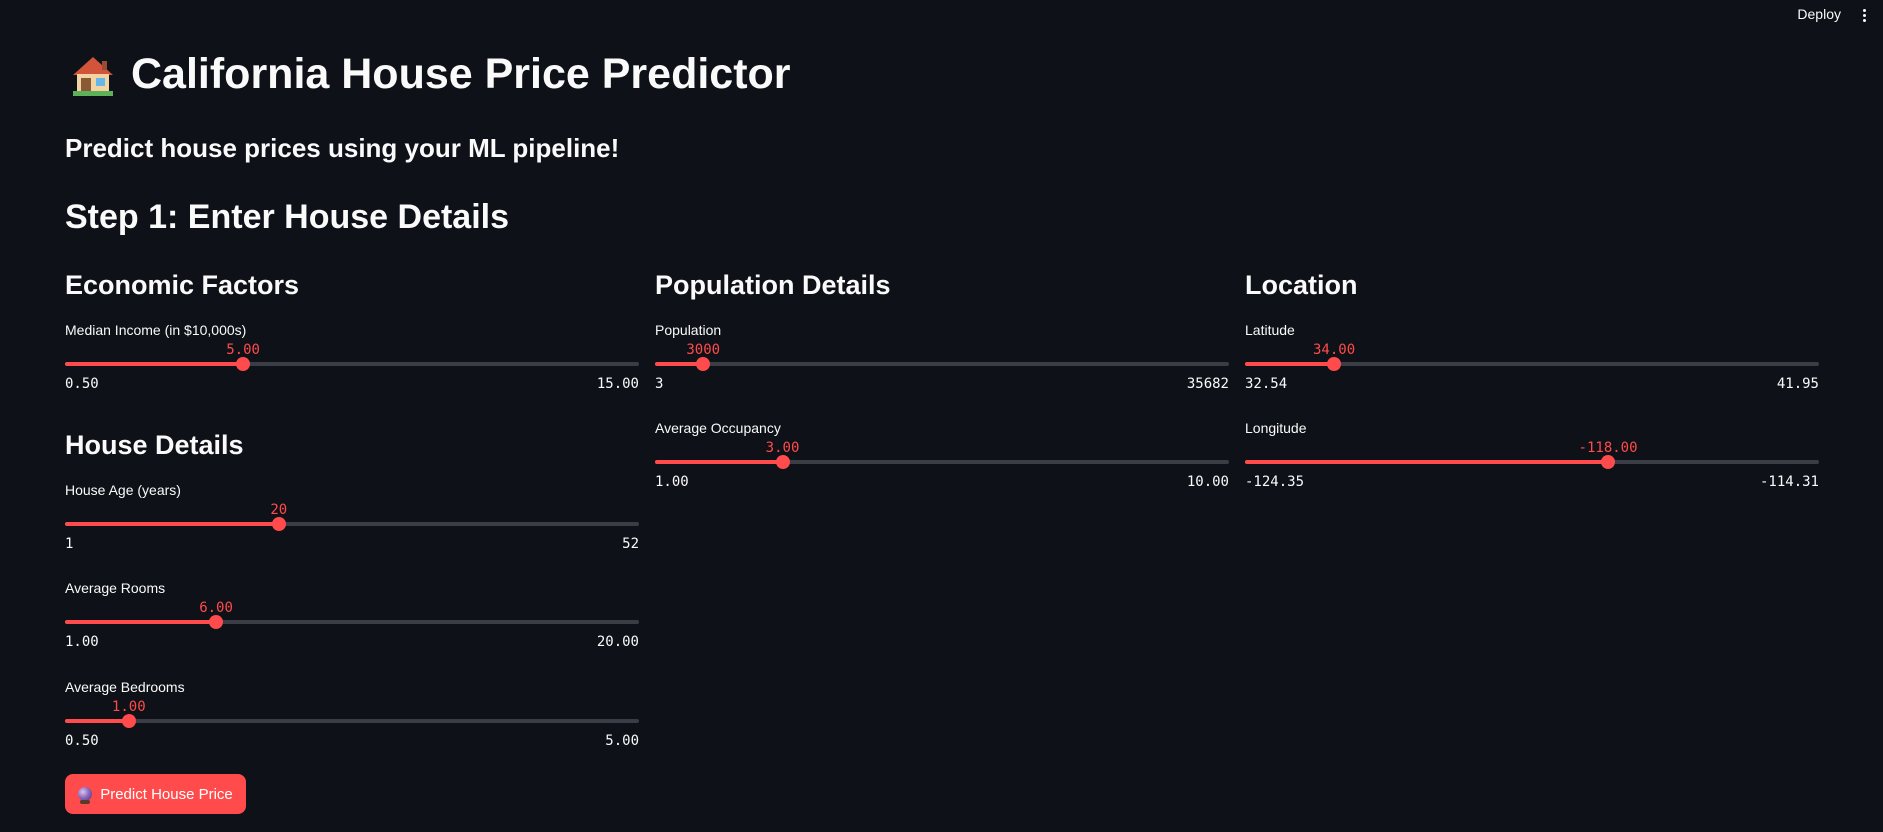 This screenshot has height=832, width=1883. What do you see at coordinates (156, 330) in the screenshot?
I see `slider-label: Median Income (in $10,000s)` at bounding box center [156, 330].